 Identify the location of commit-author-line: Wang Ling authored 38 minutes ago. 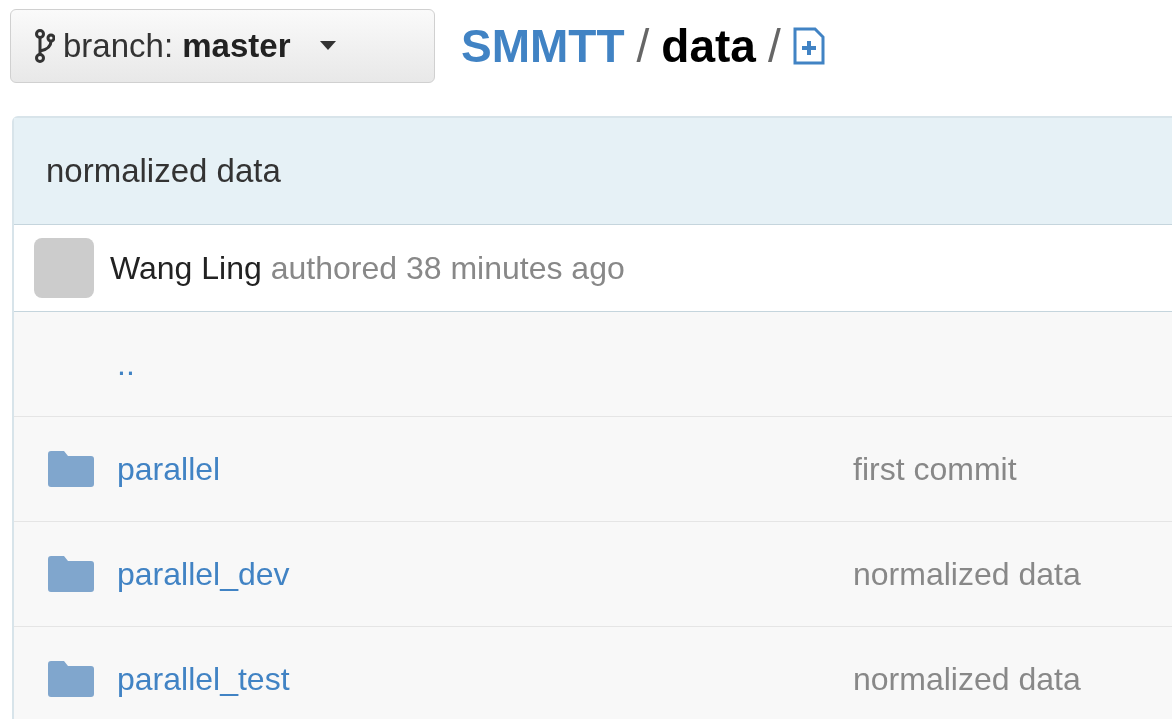
(367, 268).